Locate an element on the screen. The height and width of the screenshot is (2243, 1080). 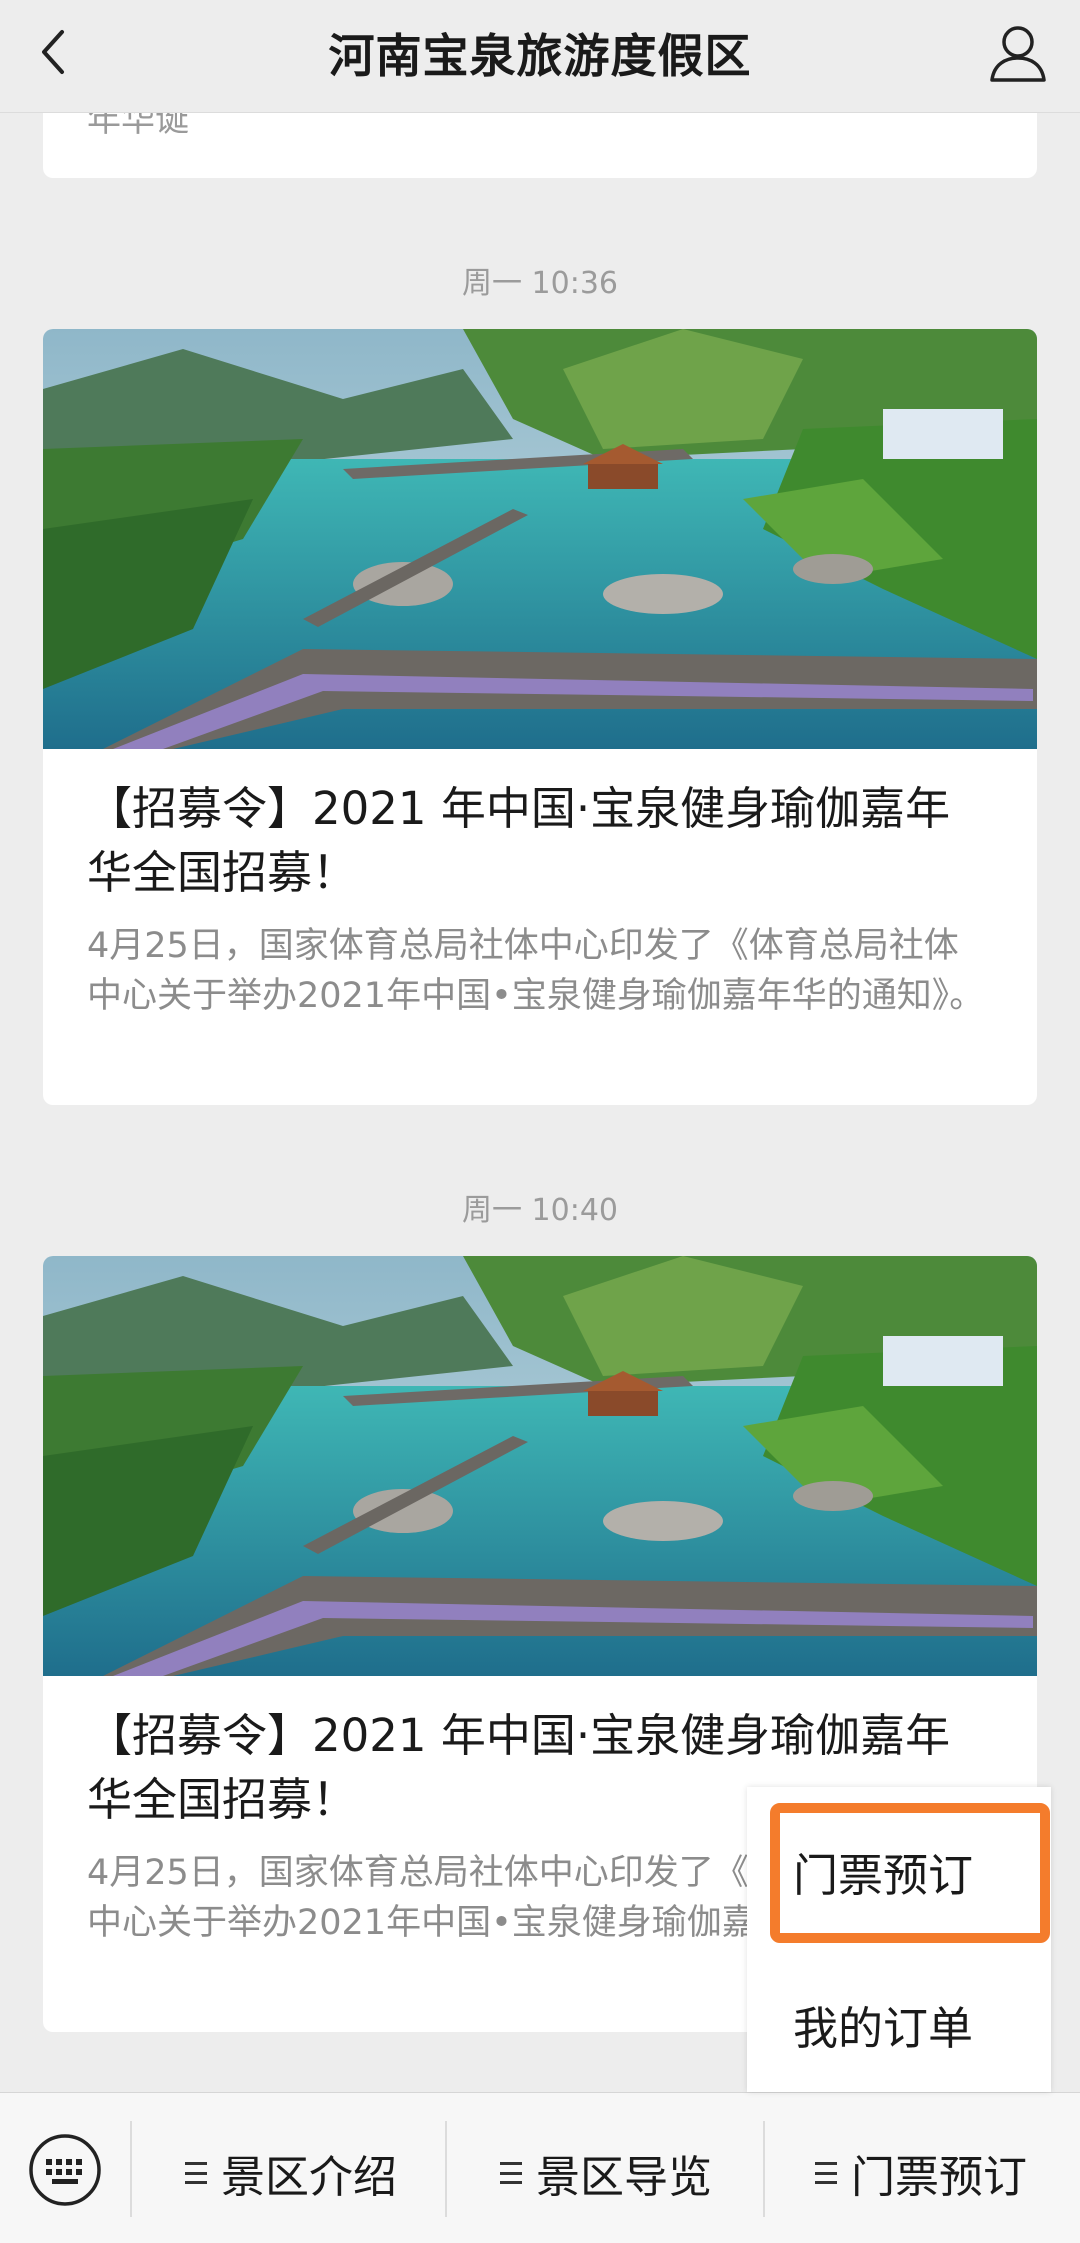
menu-label: 景区介绍 is located at coordinates (309, 2177).